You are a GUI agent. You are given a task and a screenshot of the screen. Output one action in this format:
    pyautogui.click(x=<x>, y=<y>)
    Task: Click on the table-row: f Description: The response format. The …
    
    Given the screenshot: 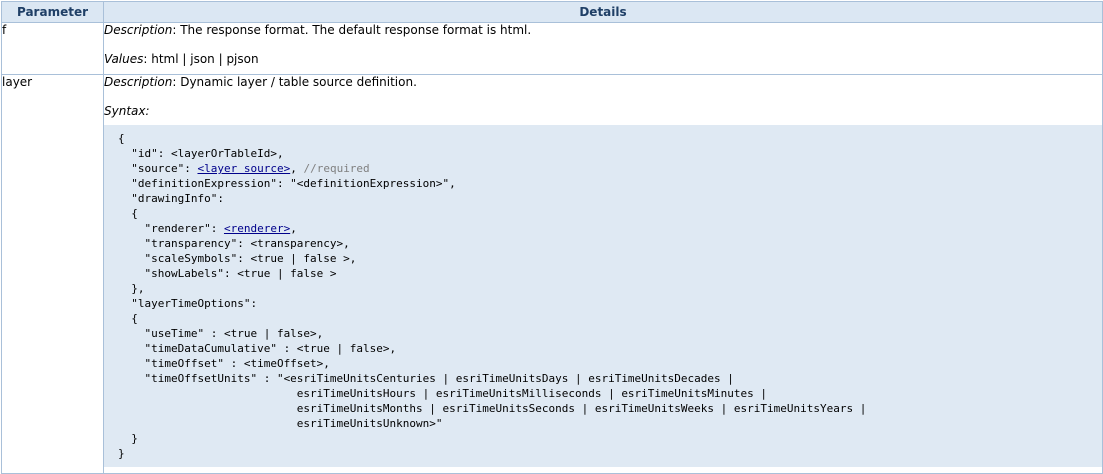 What is the action you would take?
    pyautogui.click(x=552, y=48)
    